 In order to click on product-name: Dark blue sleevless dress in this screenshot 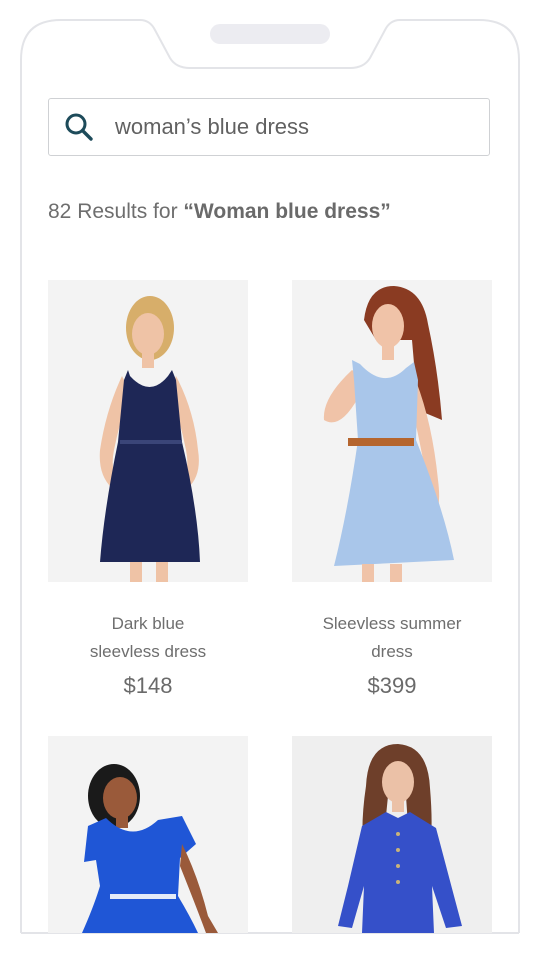, I will do `click(148, 638)`.